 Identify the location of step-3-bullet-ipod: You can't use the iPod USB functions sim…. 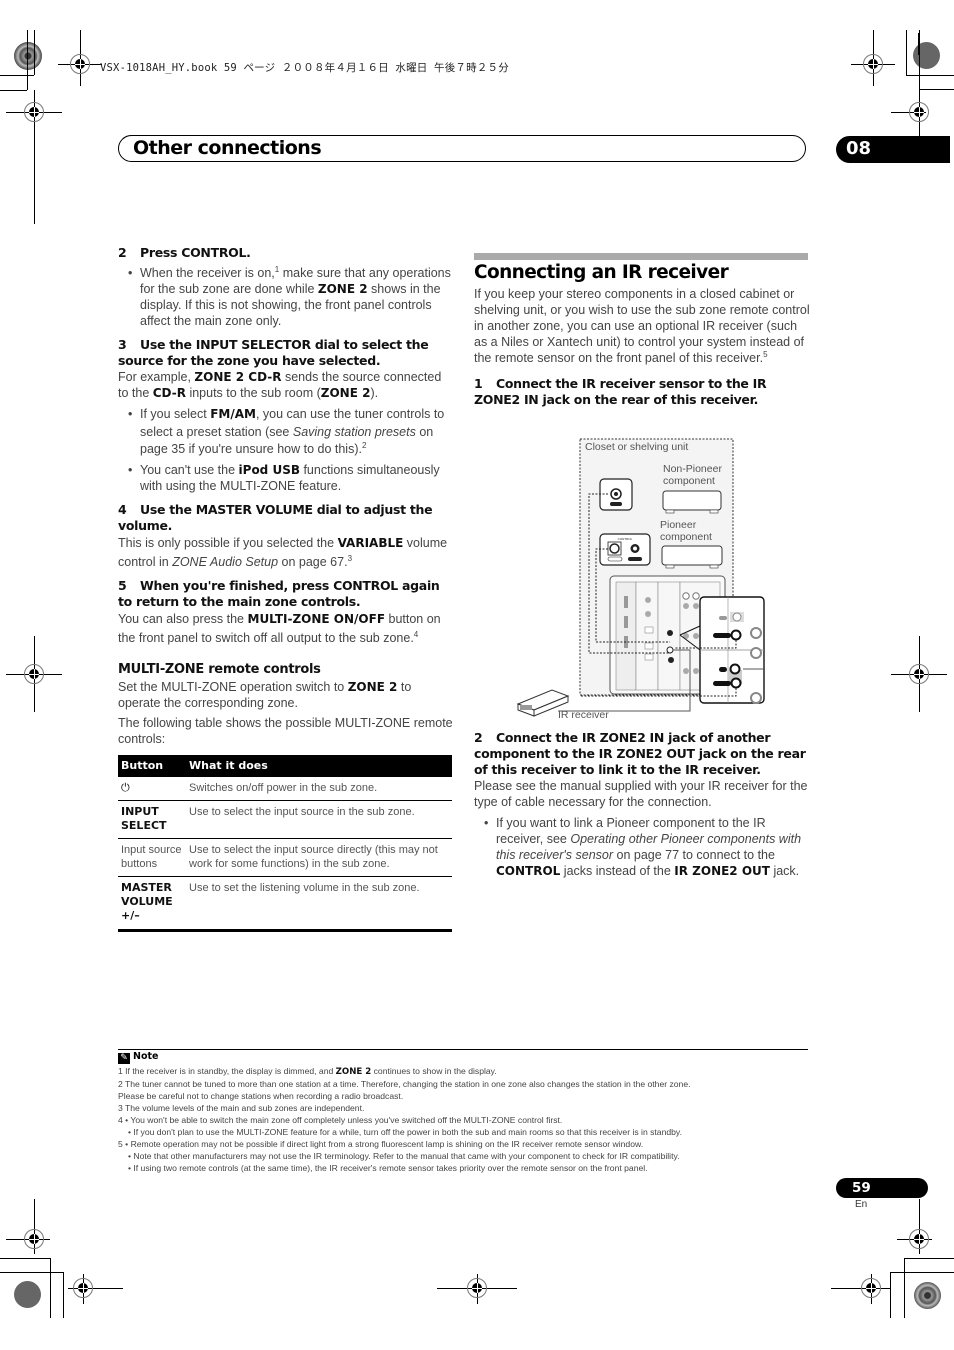
(286, 478).